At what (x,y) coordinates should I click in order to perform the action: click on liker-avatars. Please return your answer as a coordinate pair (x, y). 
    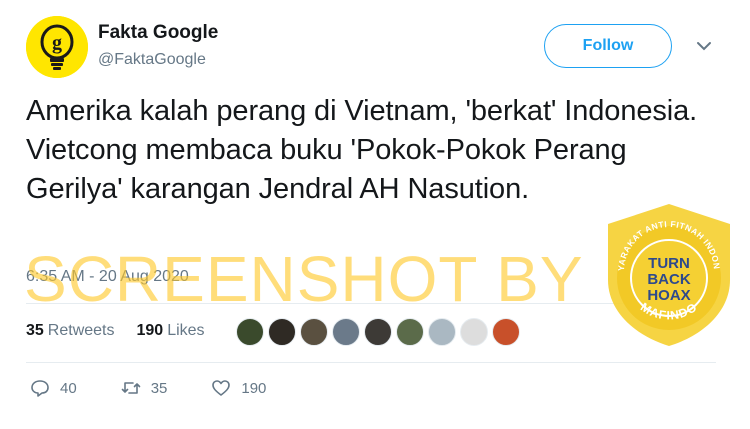
    Looking at the image, I should click on (378, 332).